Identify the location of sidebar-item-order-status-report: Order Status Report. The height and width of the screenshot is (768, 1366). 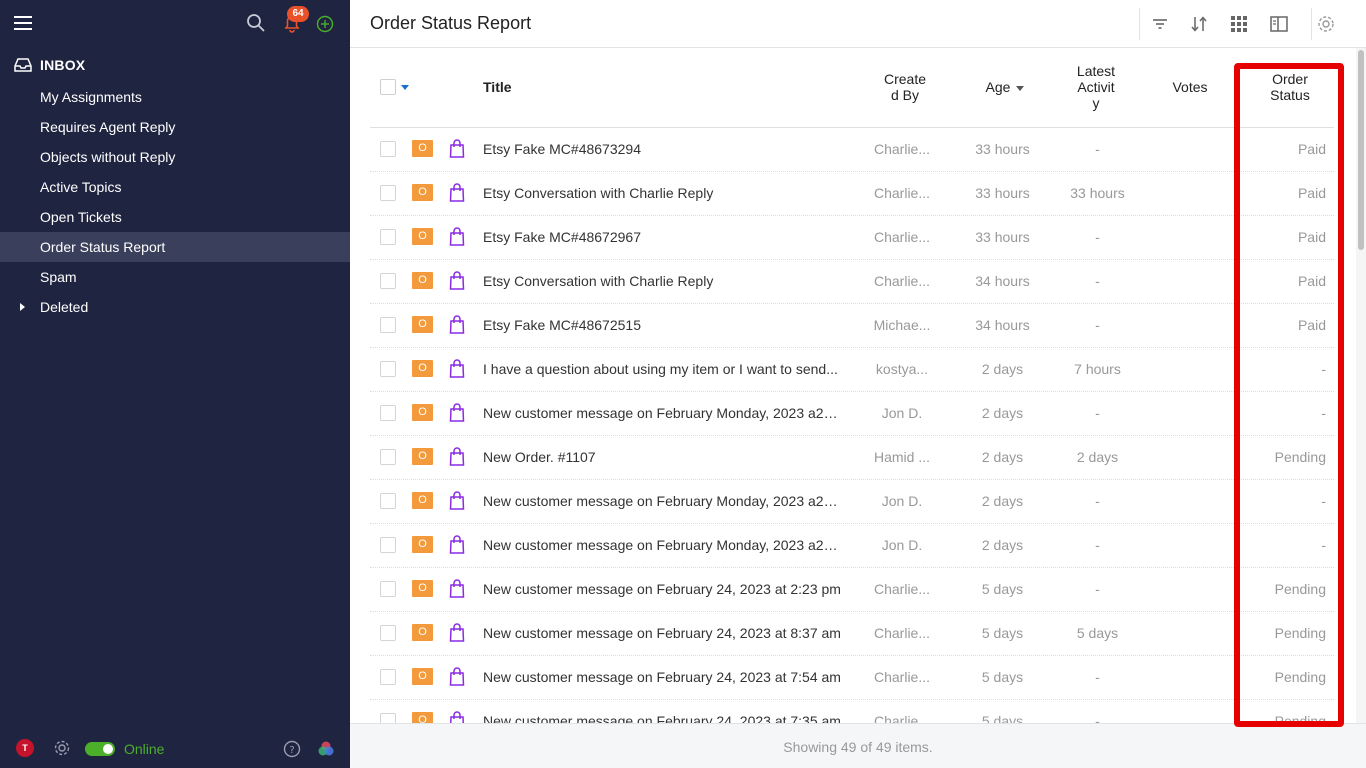
(175, 247).